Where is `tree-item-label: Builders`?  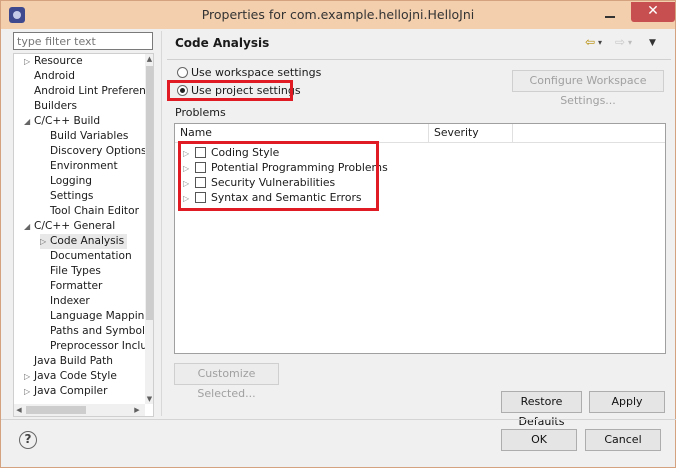
tree-item-label: Builders is located at coordinates (55, 106).